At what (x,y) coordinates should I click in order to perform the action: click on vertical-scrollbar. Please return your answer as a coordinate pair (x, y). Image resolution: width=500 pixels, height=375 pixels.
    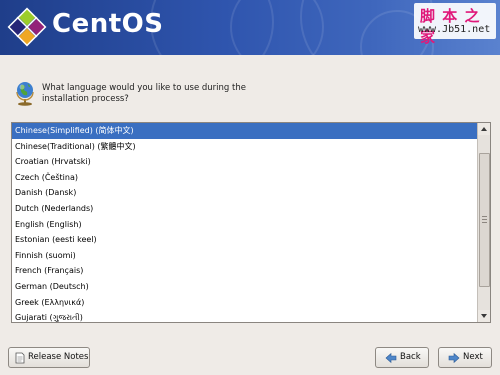
    Looking at the image, I should click on (483, 222).